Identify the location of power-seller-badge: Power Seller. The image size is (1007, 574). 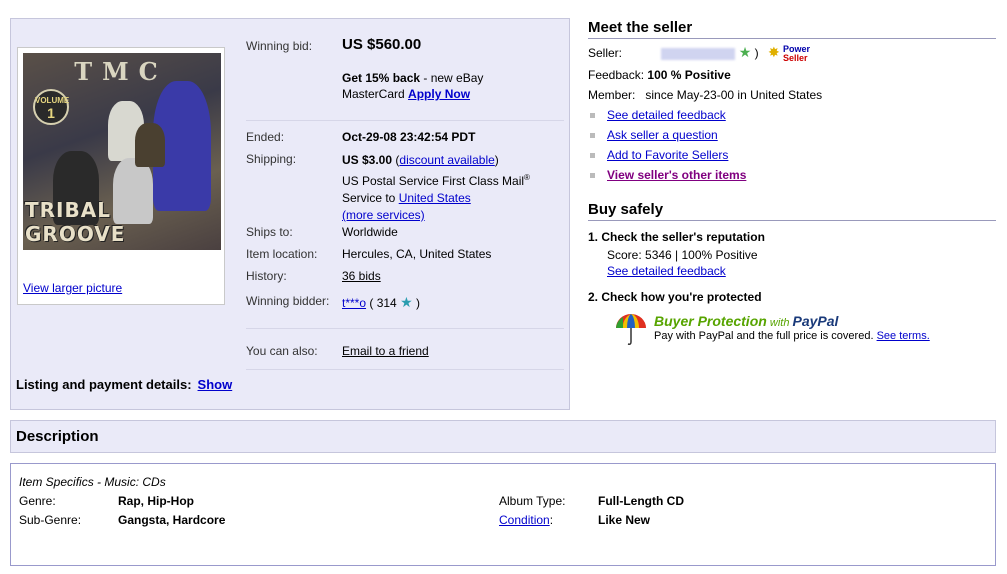
(796, 53).